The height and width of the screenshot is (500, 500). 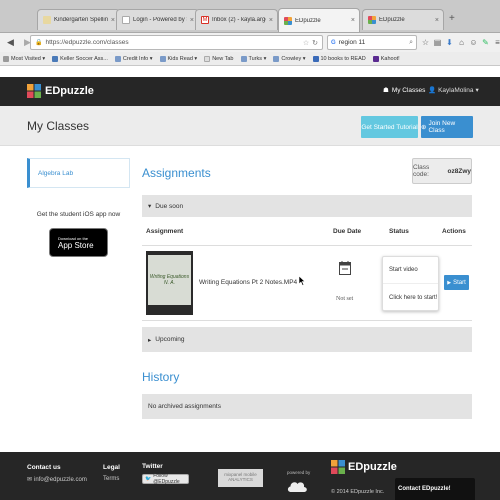 I want to click on google-icon: G, so click(x=333, y=42).